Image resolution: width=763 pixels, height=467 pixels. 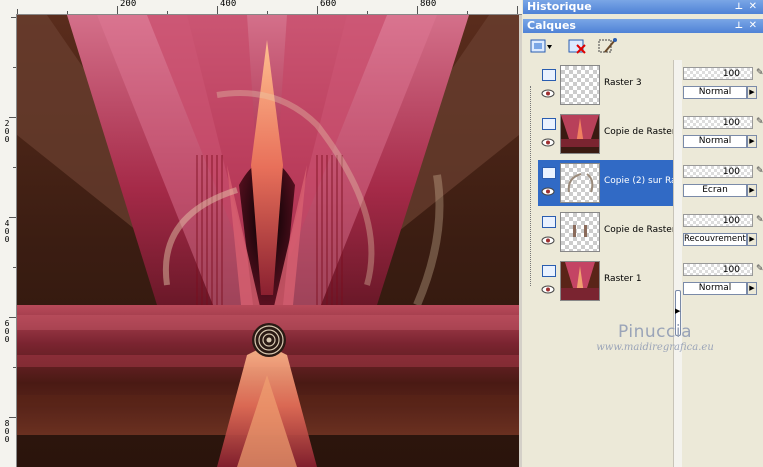 I want to click on layers-title-text: Calques, so click(x=551, y=25).